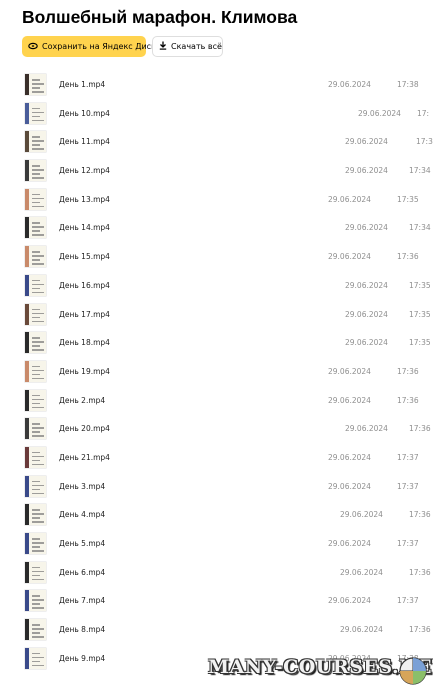 This screenshot has width=433, height=700. What do you see at coordinates (216, 314) in the screenshot?
I see `file-row: День 17.mp4 29.06.2024 17:35` at bounding box center [216, 314].